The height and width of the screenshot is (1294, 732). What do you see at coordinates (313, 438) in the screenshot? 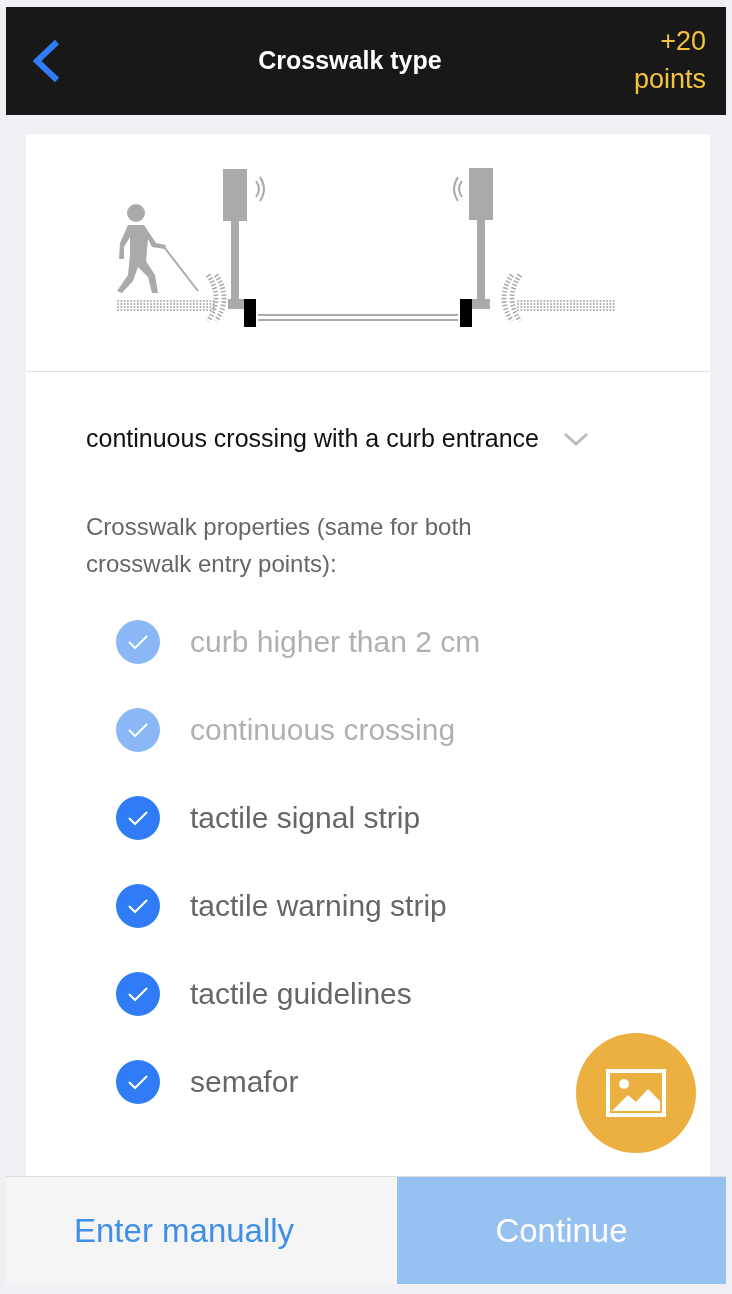
I see `dropdown-value: continuous crossing with a curb entrance` at bounding box center [313, 438].